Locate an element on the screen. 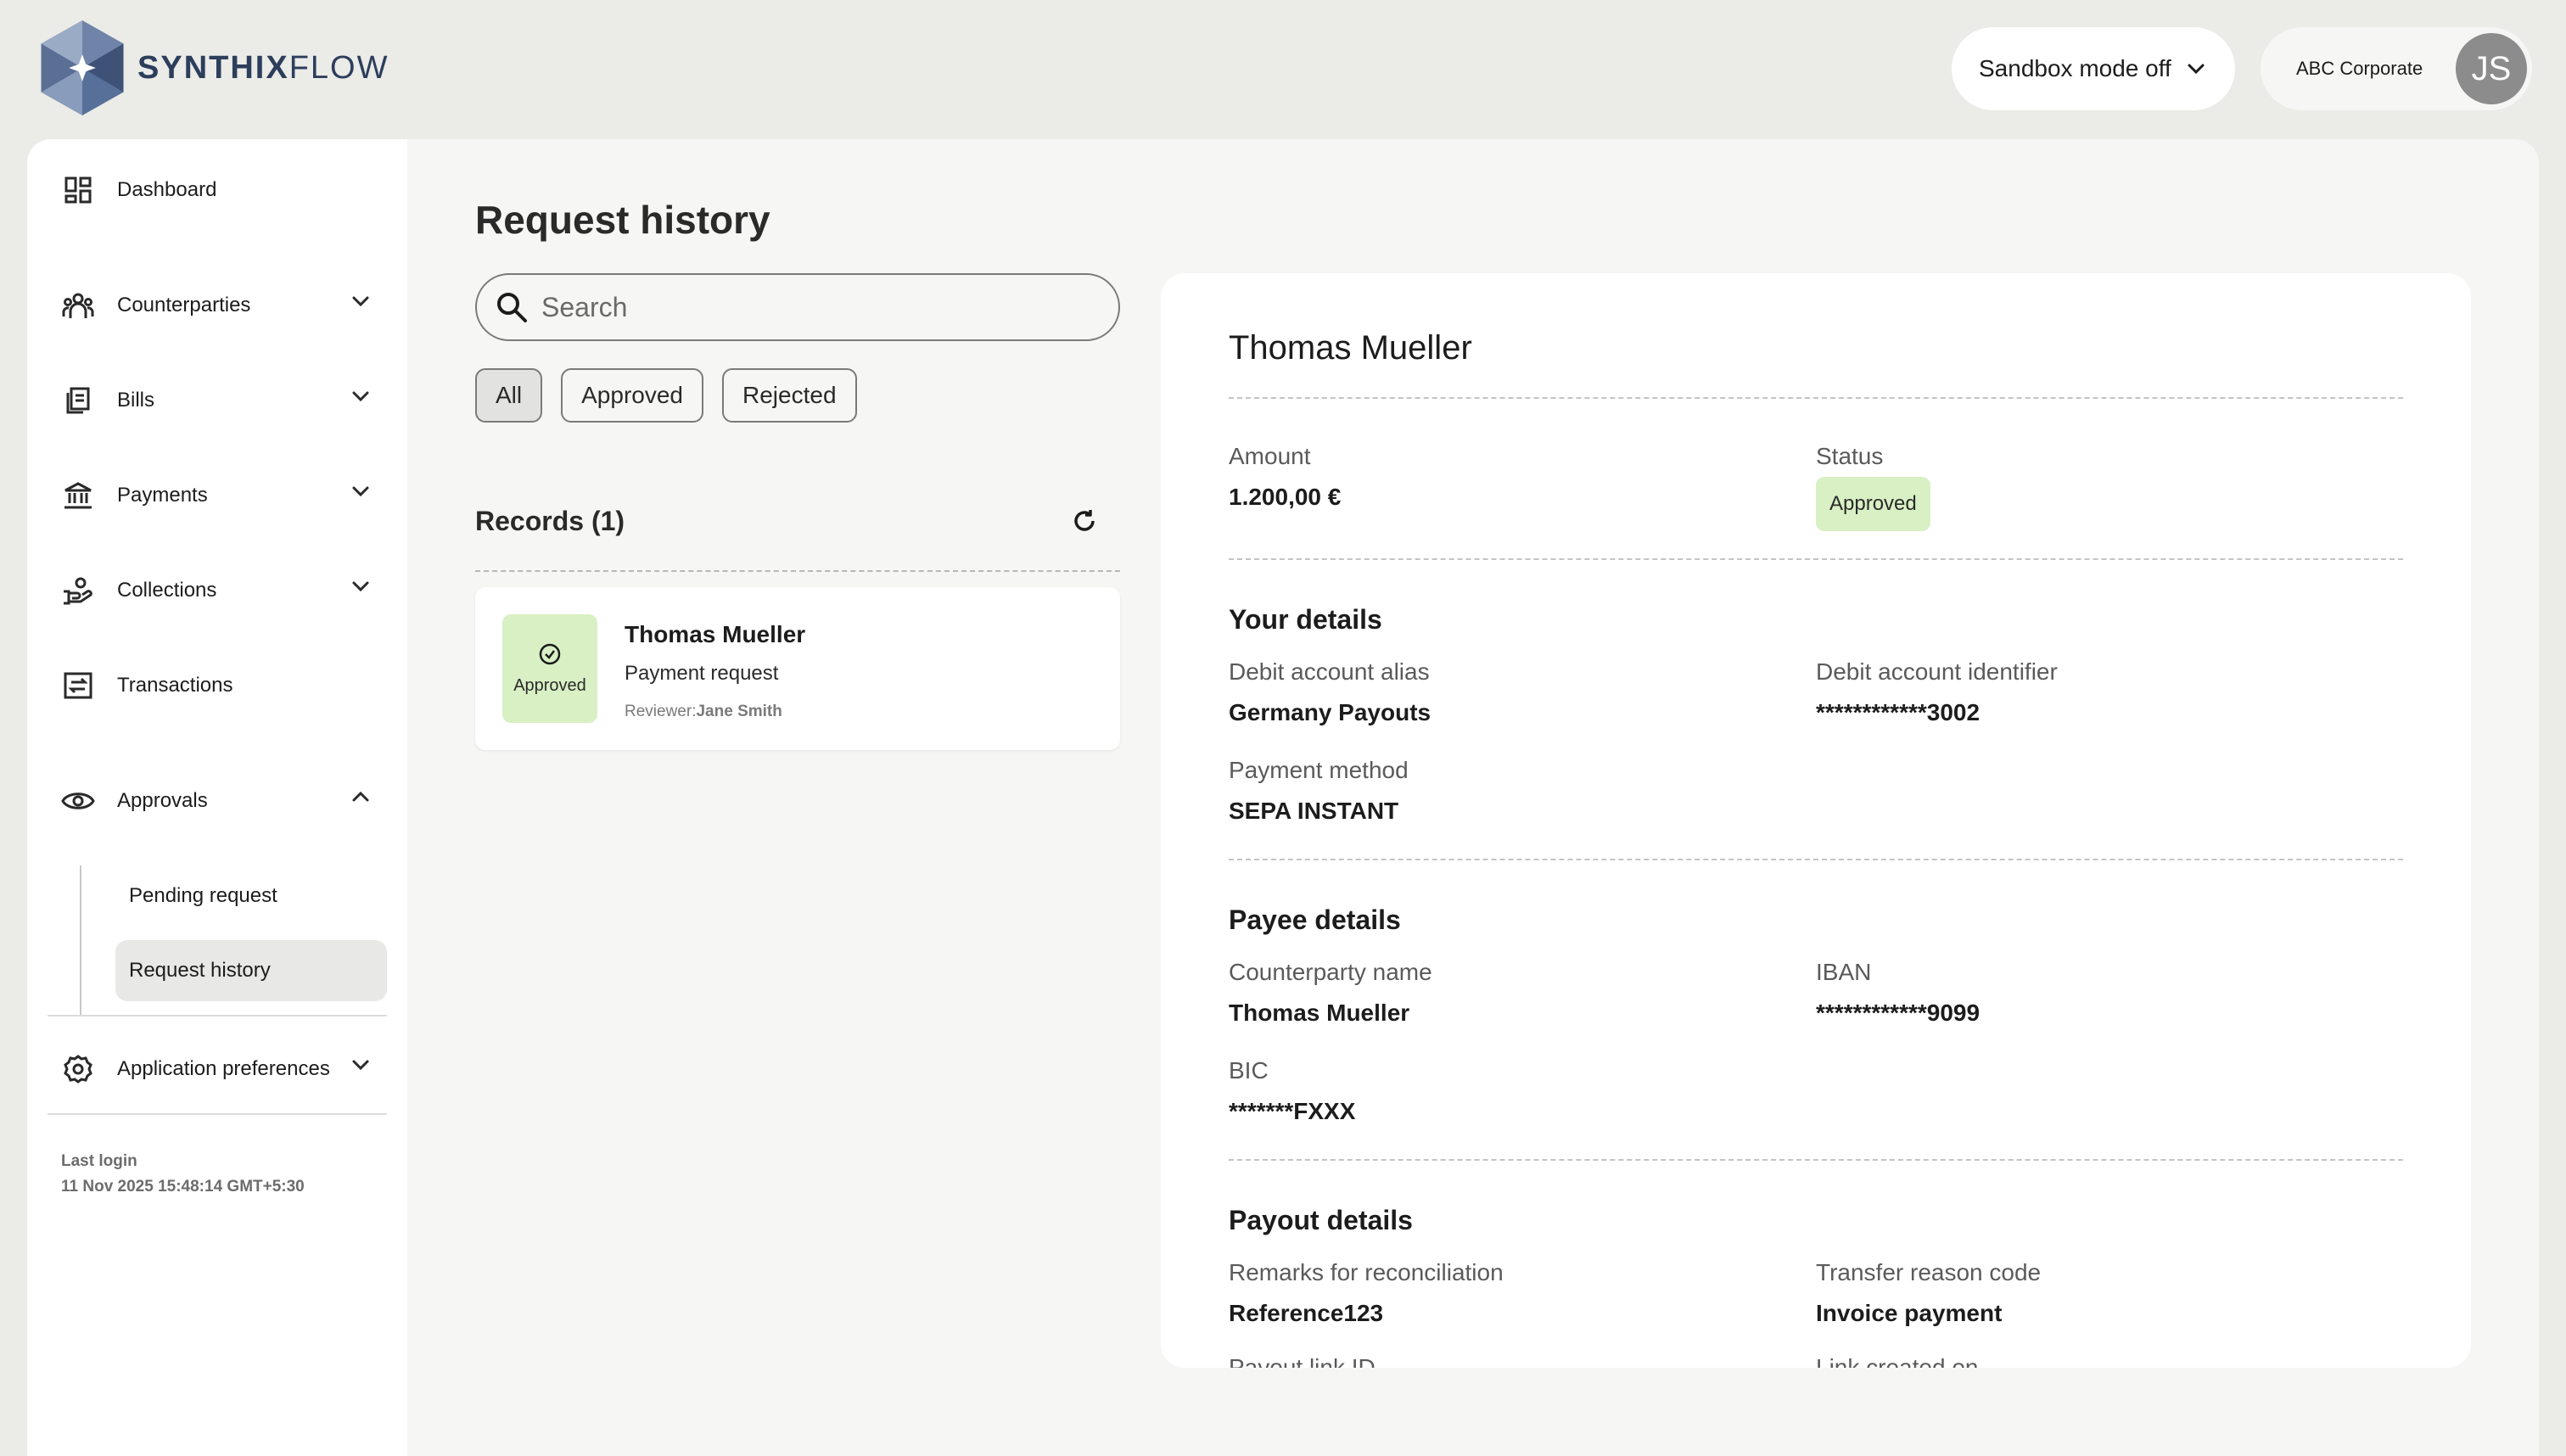 Image resolution: width=2566 pixels, height=1456 pixels. sandbox-mode-dropdown: Sandbox mode off is located at coordinates (2093, 68).